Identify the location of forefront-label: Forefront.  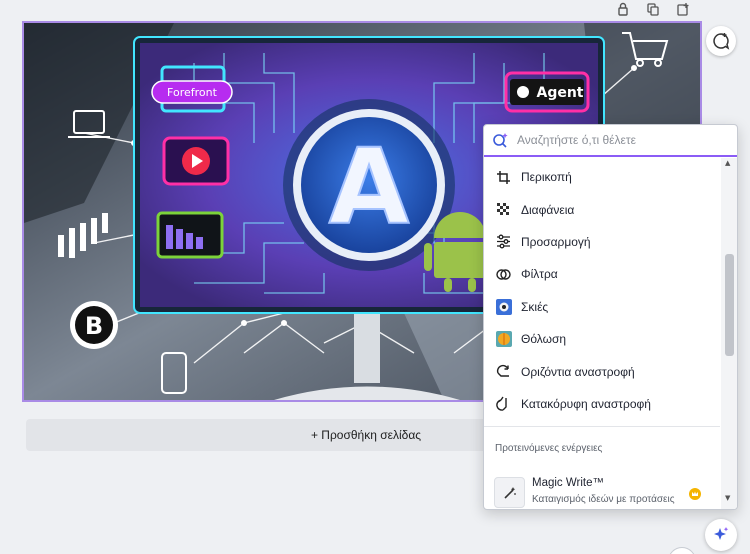
(192, 92).